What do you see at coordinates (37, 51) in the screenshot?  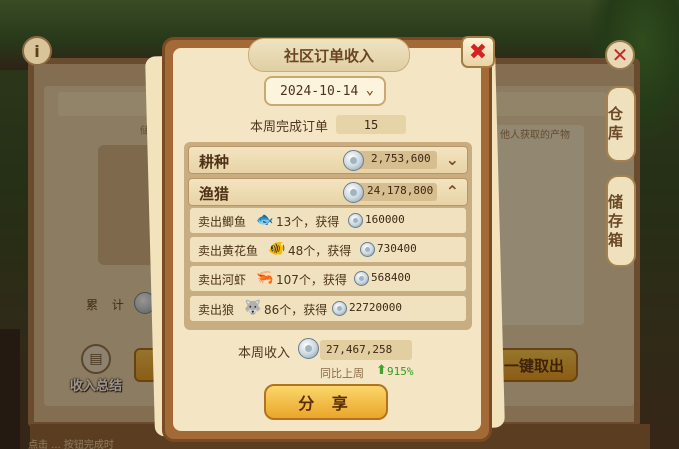 I see `info-button: i` at bounding box center [37, 51].